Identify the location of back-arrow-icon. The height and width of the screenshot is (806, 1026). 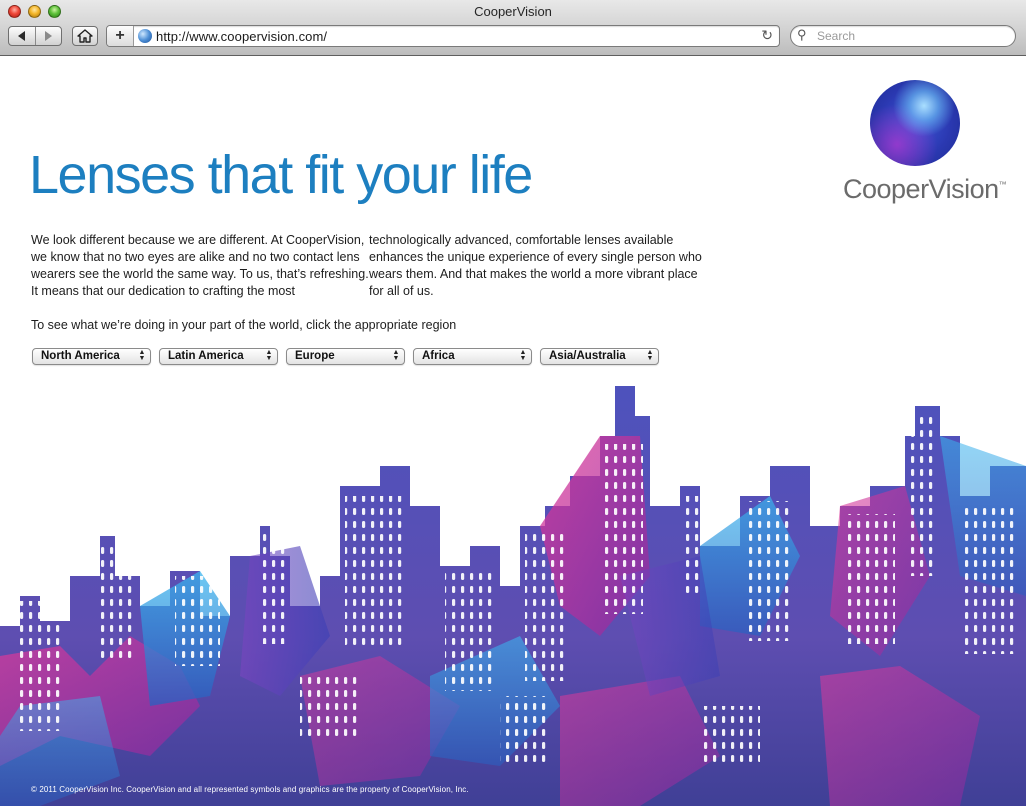
(21, 36).